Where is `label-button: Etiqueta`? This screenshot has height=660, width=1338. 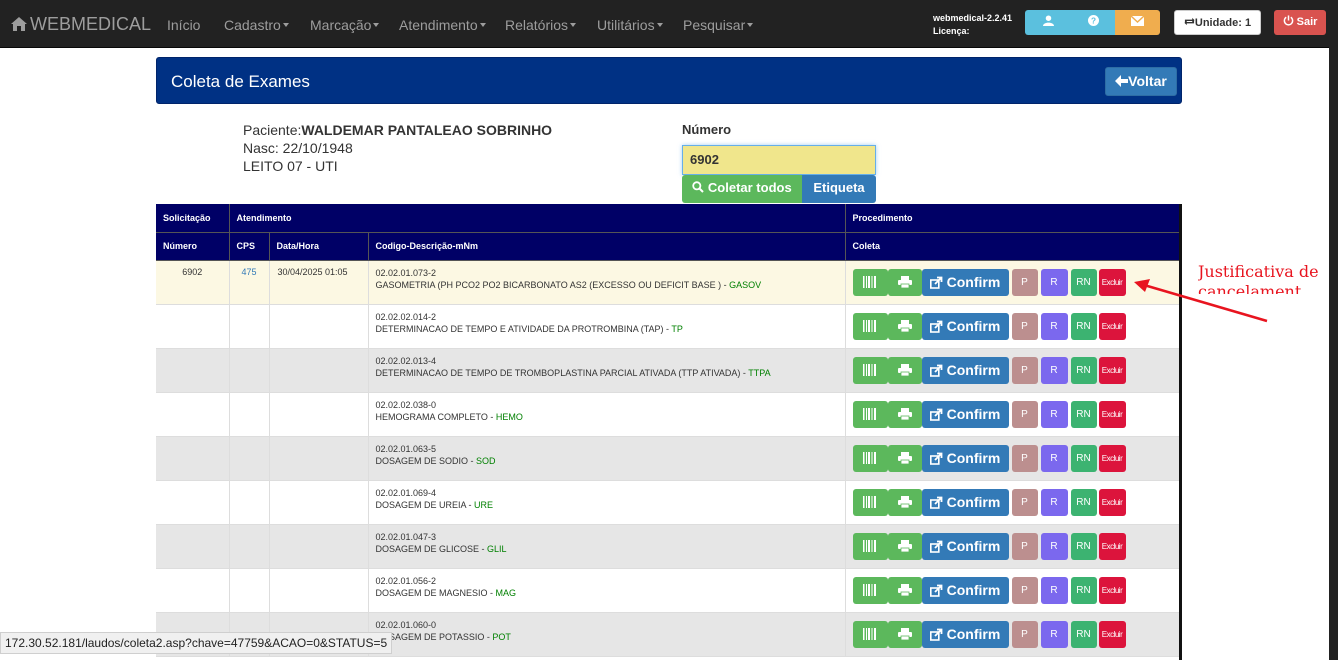 label-button: Etiqueta is located at coordinates (839, 189).